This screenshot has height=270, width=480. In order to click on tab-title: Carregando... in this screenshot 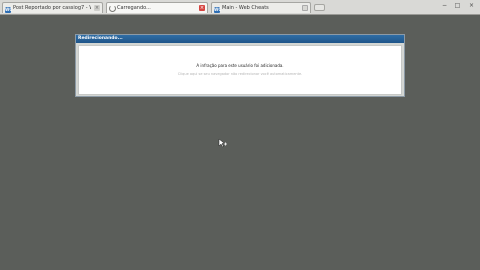, I will do `click(134, 8)`.